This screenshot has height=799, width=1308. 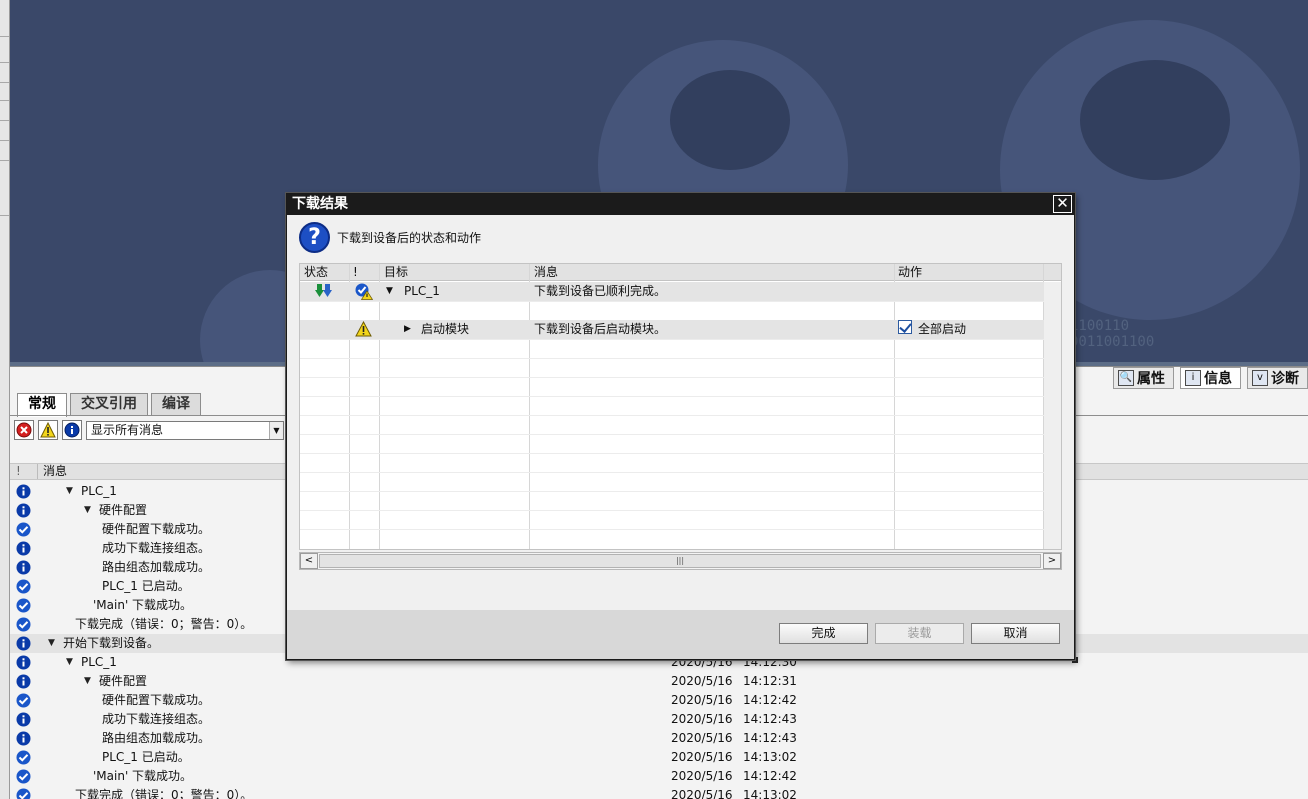 I want to click on results-row-plc: ▼ PLC_1 下载到设备已顺利完成。, so click(x=672, y=291).